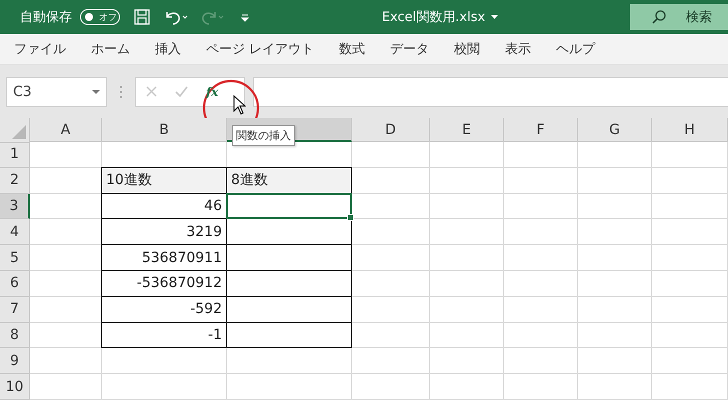 The width and height of the screenshot is (728, 400). Describe the element at coordinates (289, 180) in the screenshot. I see `table-cell: 8進数` at that location.